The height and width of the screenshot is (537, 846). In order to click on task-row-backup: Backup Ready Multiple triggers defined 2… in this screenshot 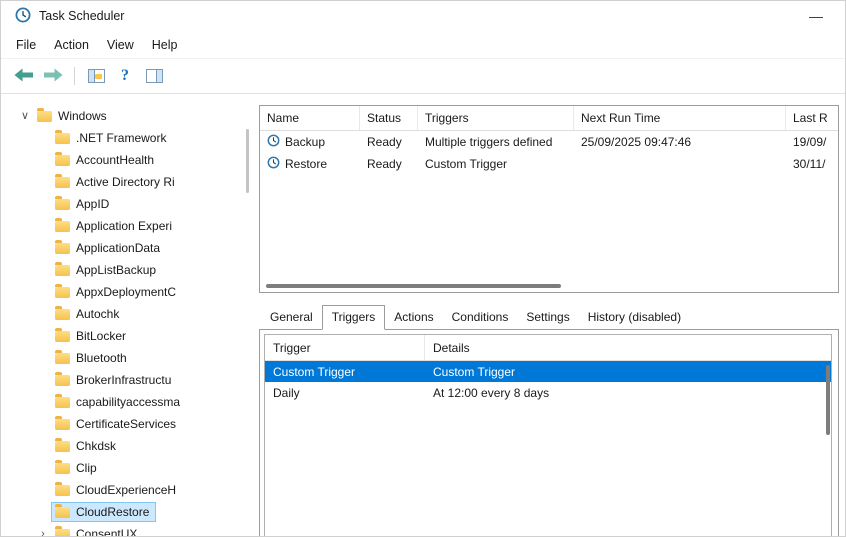, I will do `click(549, 142)`.